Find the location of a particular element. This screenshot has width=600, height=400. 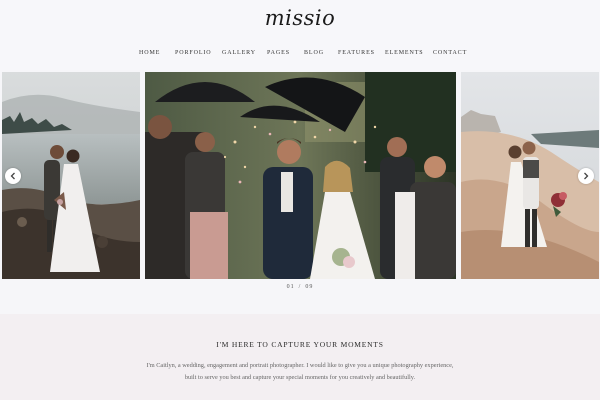

slide-counter-current: 01 is located at coordinates (290, 287).